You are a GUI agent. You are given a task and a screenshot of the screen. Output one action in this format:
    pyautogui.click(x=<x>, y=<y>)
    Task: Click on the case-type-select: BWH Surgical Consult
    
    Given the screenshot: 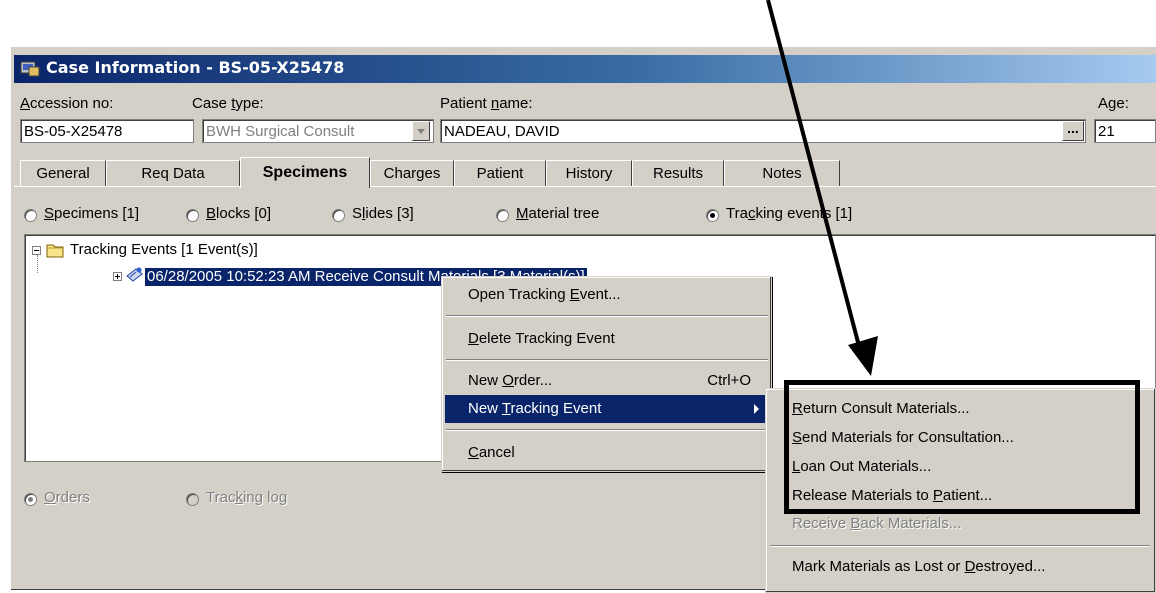 What is the action you would take?
    pyautogui.click(x=318, y=131)
    